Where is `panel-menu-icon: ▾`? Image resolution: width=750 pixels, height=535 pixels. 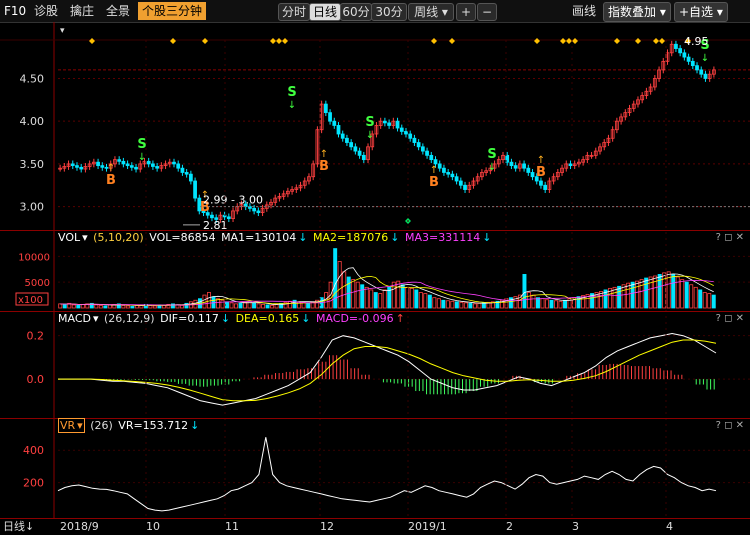
panel-menu-icon: ▾ is located at coordinates (62, 31).